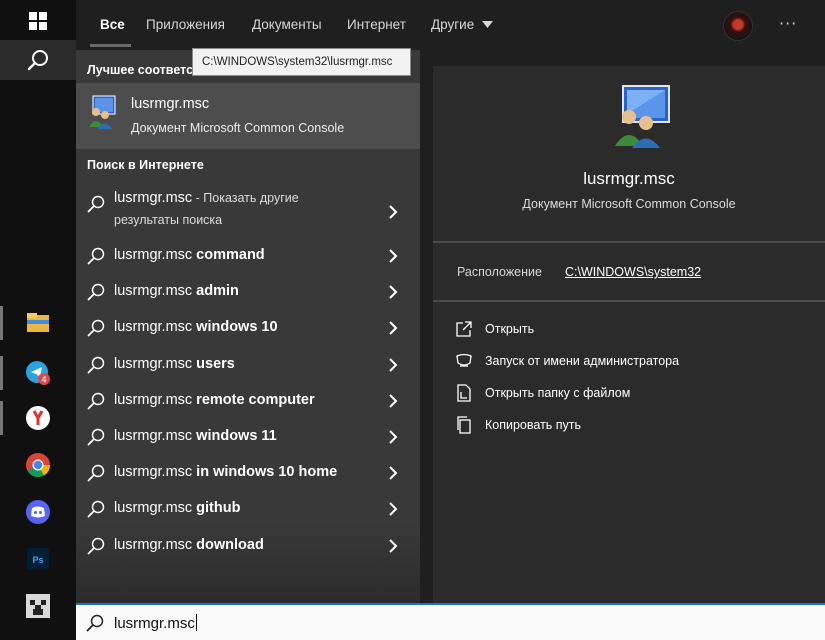 The height and width of the screenshot is (640, 825). I want to click on suggestion-text: lusrmgr.msc users, so click(174, 364).